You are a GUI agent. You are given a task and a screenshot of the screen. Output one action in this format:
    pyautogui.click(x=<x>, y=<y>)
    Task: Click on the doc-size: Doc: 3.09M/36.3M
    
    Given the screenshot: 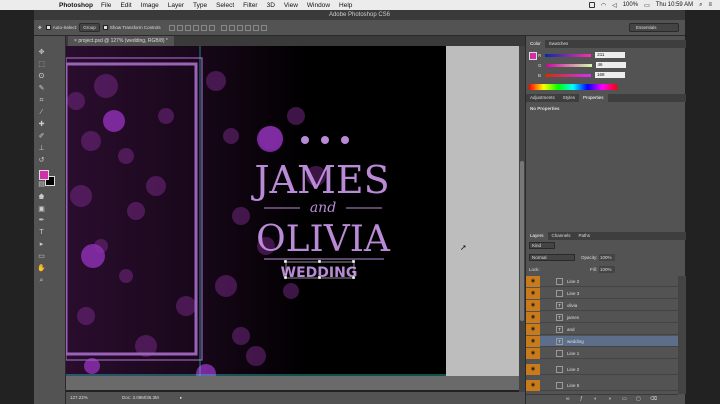 What is the action you would take?
    pyautogui.click(x=140, y=398)
    